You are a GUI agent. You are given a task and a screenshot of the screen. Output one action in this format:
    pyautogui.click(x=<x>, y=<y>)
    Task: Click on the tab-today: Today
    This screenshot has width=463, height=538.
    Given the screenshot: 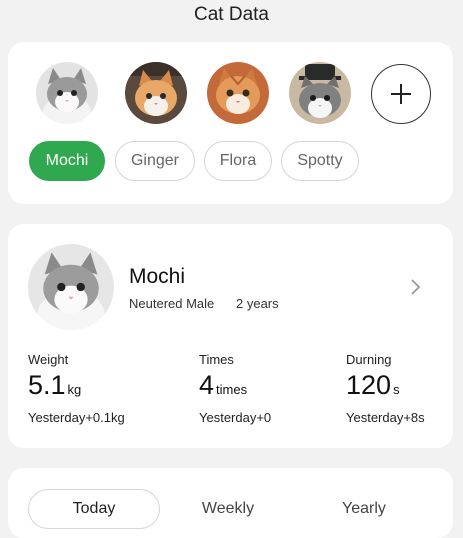 What is the action you would take?
    pyautogui.click(x=94, y=509)
    